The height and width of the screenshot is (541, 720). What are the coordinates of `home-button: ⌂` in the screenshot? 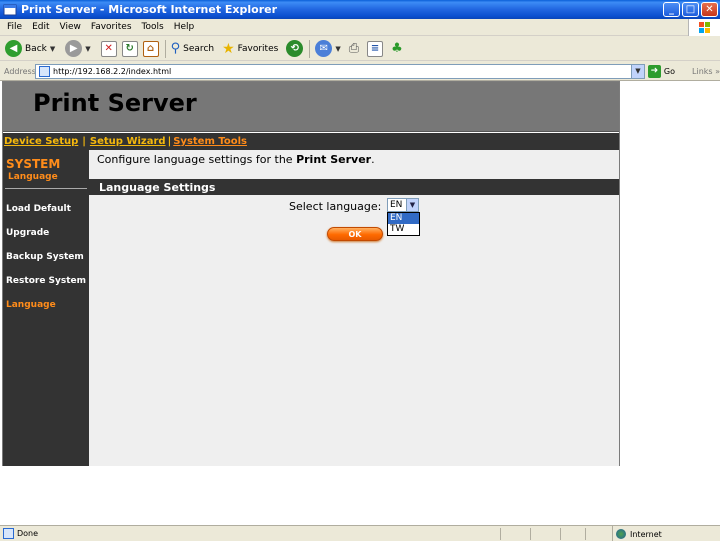 It's located at (150, 48).